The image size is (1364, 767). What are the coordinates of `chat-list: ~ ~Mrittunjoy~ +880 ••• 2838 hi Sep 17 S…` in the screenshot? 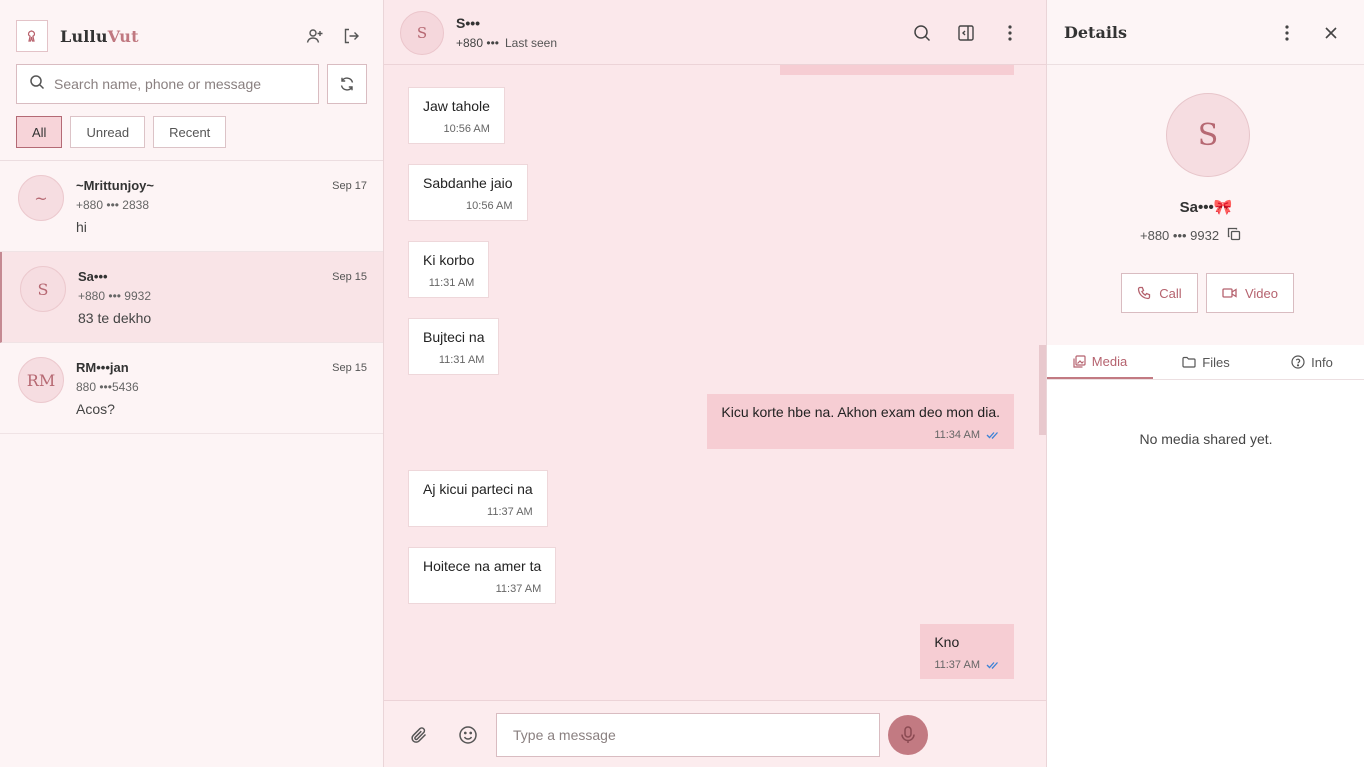 It's located at (191, 297).